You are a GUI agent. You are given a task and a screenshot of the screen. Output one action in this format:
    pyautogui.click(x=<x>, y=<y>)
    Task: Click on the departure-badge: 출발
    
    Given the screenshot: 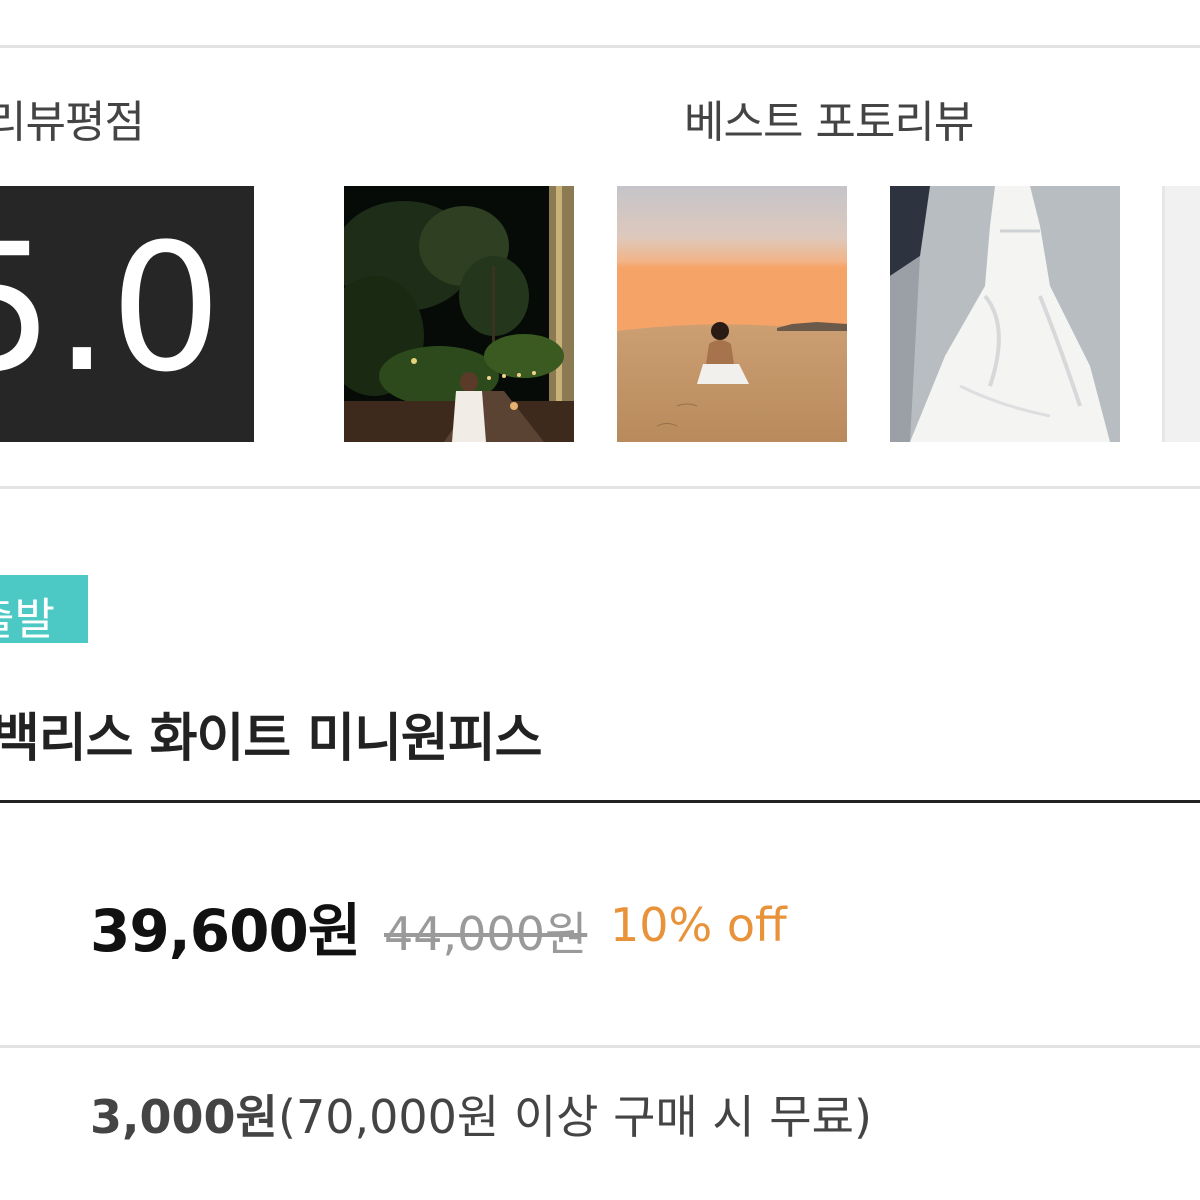 What is the action you would take?
    pyautogui.click(x=44, y=609)
    